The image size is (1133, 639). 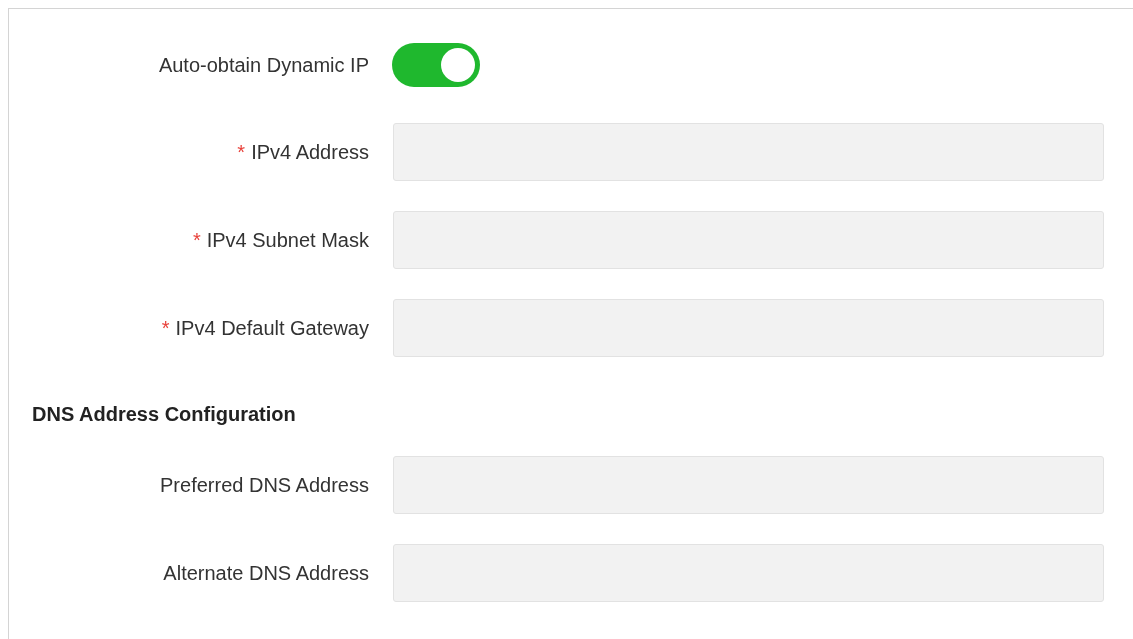 What do you see at coordinates (263, 64) in the screenshot?
I see `field-label: Auto-obtain Dynamic IP` at bounding box center [263, 64].